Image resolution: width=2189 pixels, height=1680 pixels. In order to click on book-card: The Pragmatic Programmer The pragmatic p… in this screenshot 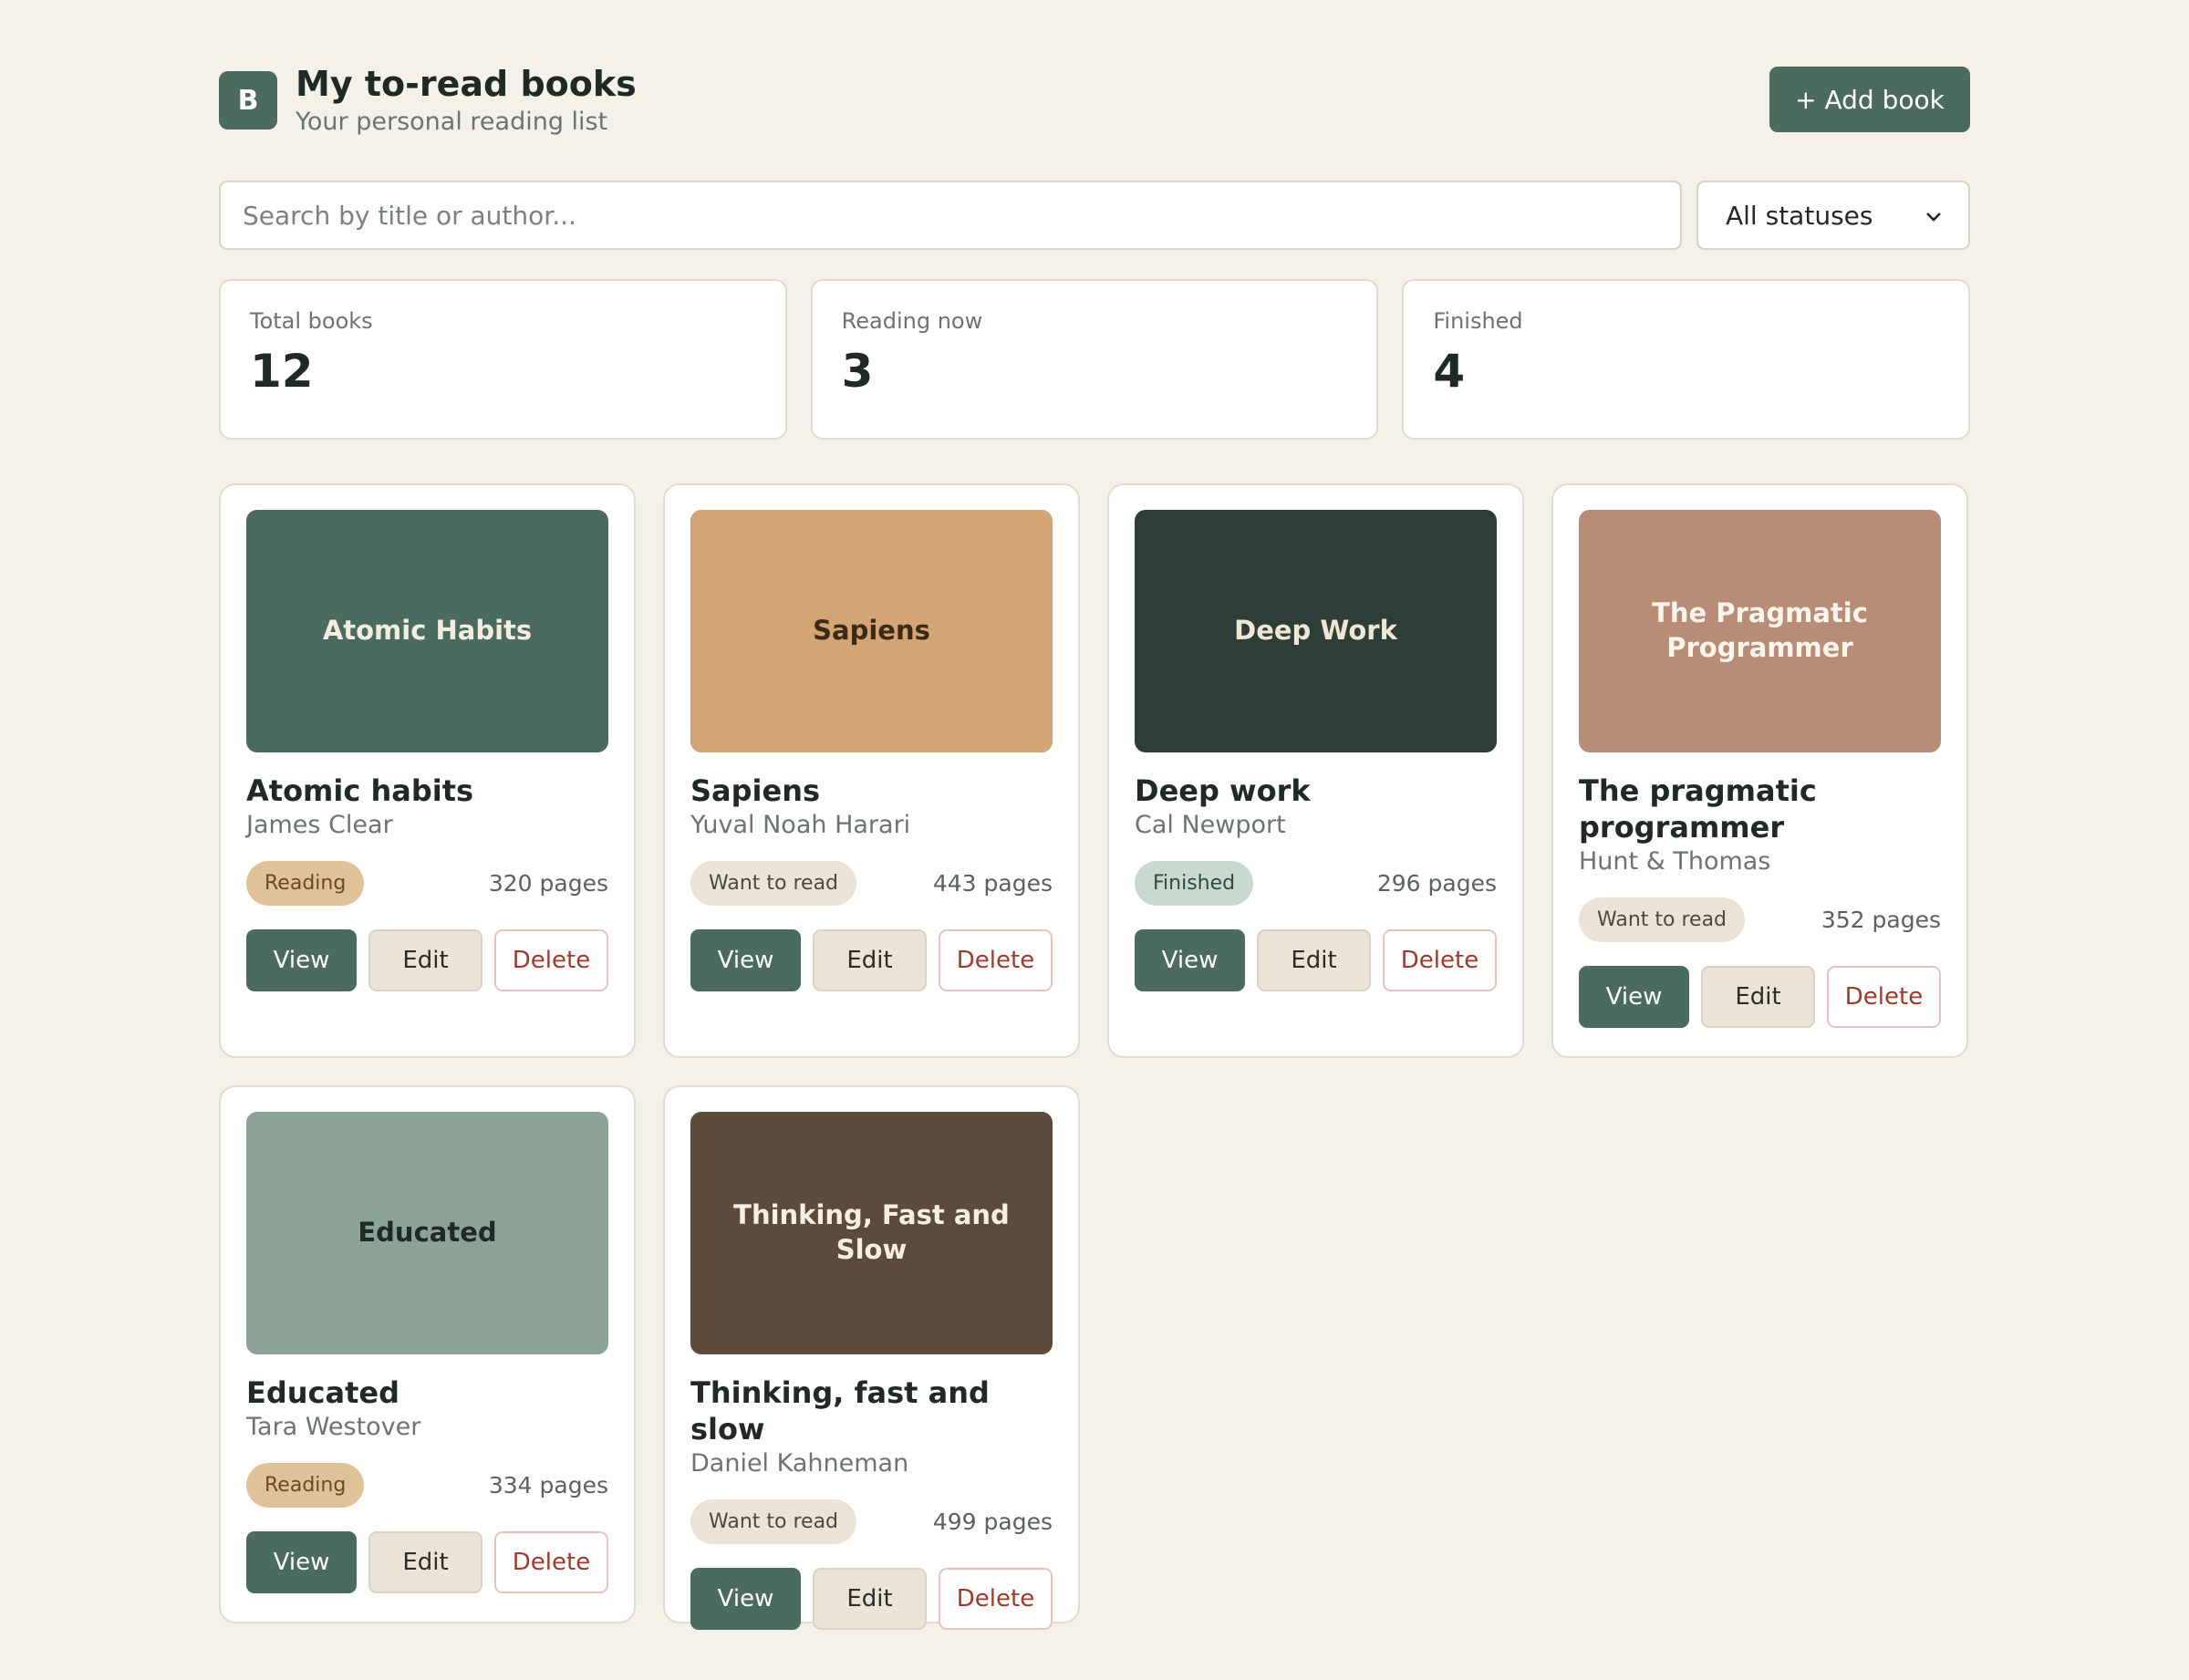, I will do `click(1760, 770)`.